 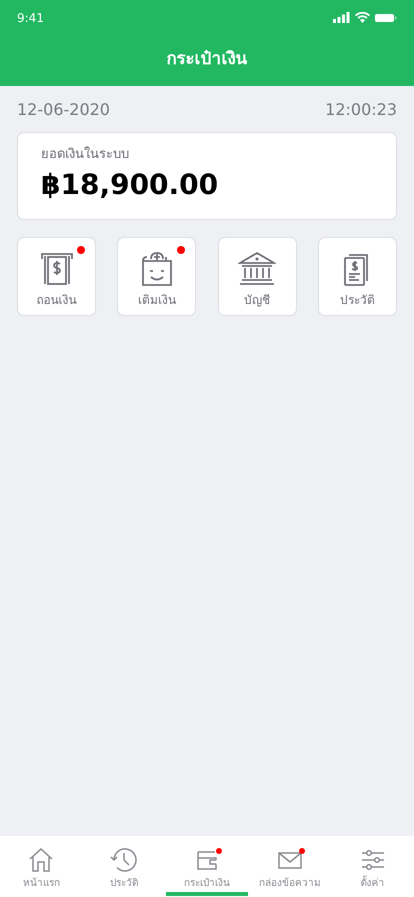 I want to click on balance-amount: ฿18,900.00, so click(x=130, y=184).